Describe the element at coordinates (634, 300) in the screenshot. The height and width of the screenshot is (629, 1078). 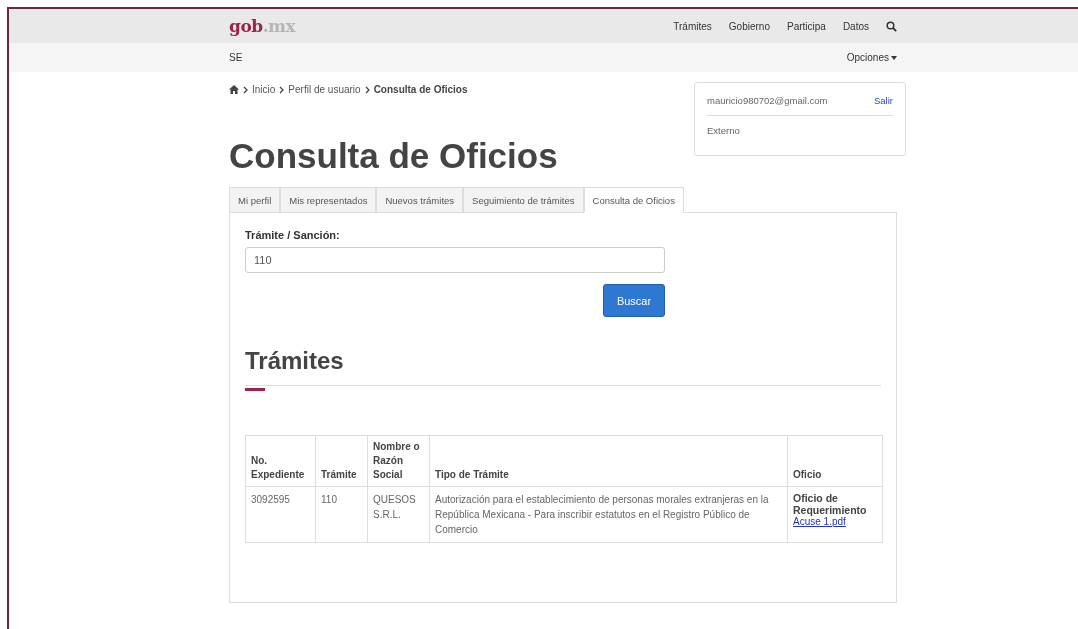
I see `search-button: Buscar` at that location.